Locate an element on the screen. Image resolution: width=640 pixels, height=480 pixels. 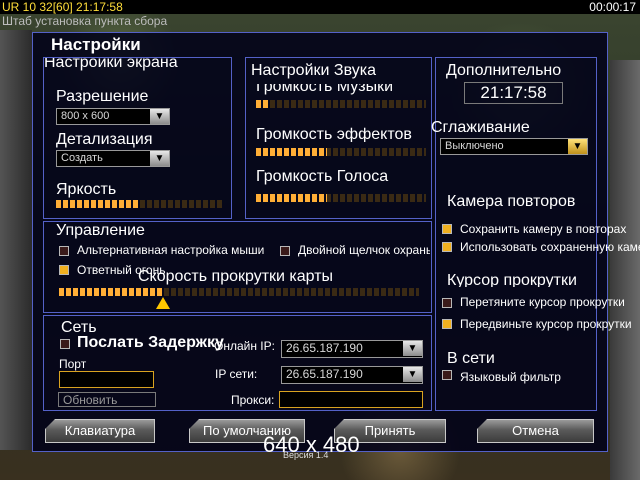
proxy-label: Прокси: is located at coordinates (253, 400).